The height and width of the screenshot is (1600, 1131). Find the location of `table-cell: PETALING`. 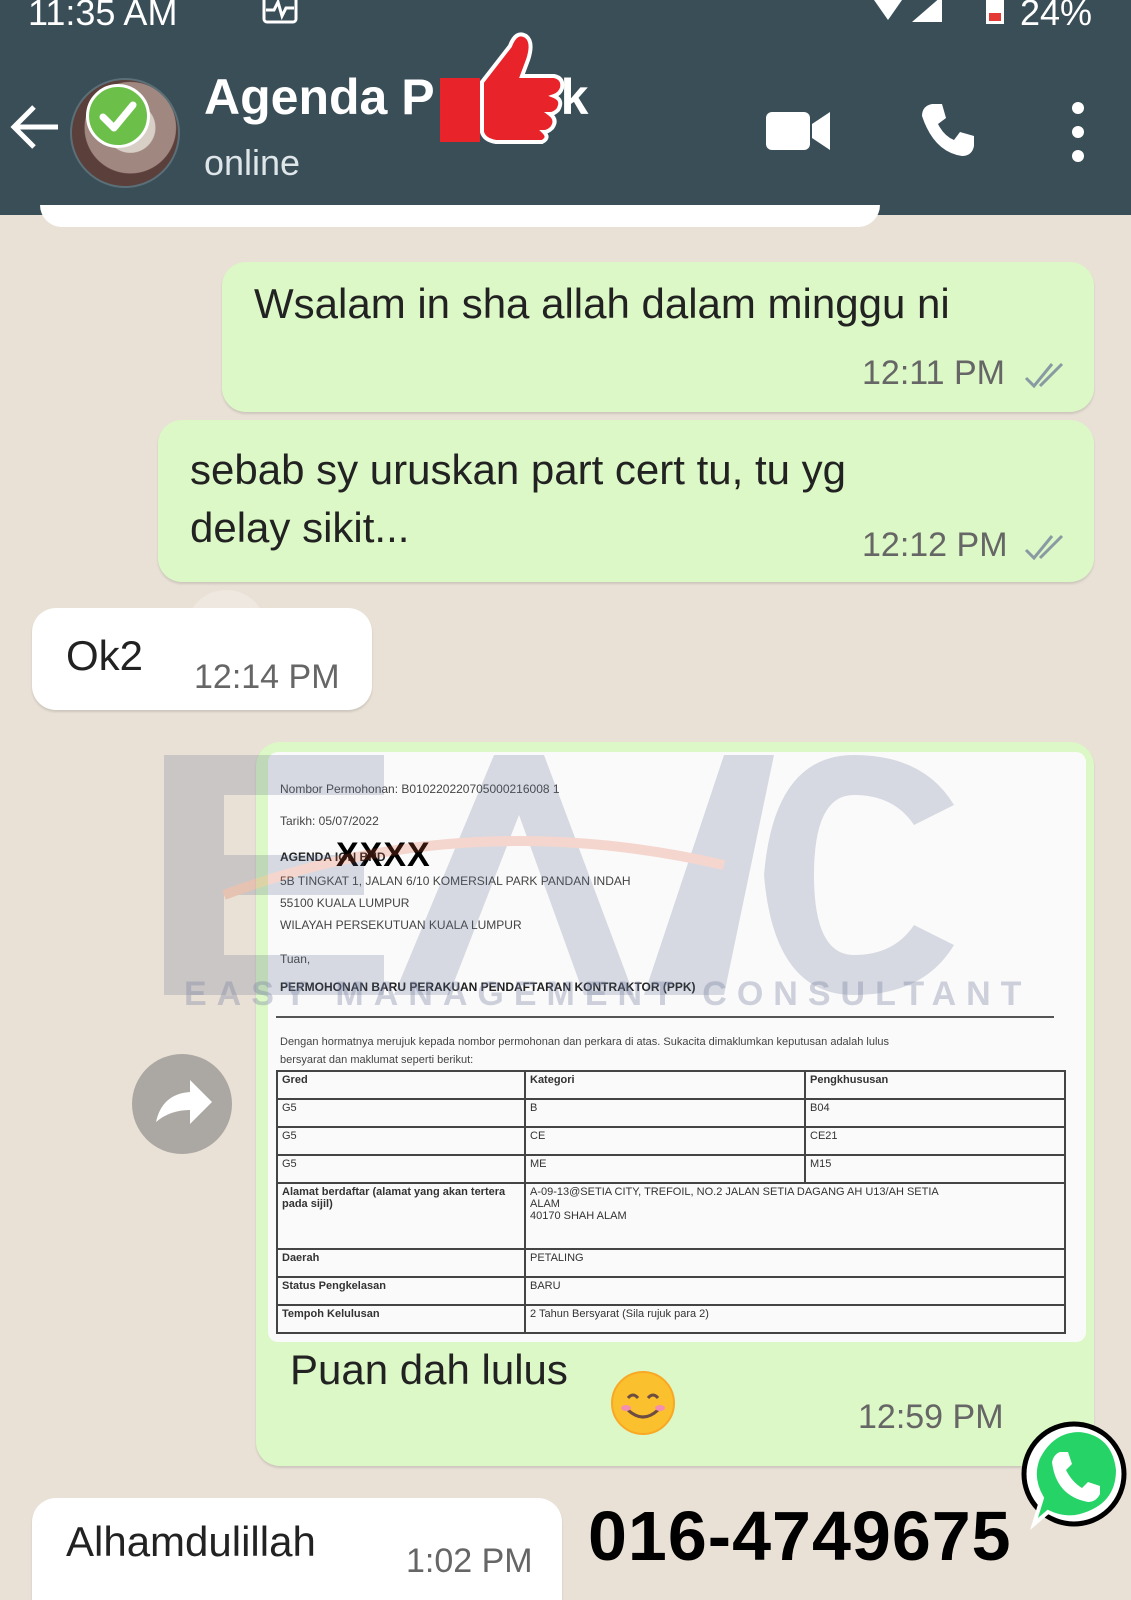

table-cell: PETALING is located at coordinates (795, 1263).